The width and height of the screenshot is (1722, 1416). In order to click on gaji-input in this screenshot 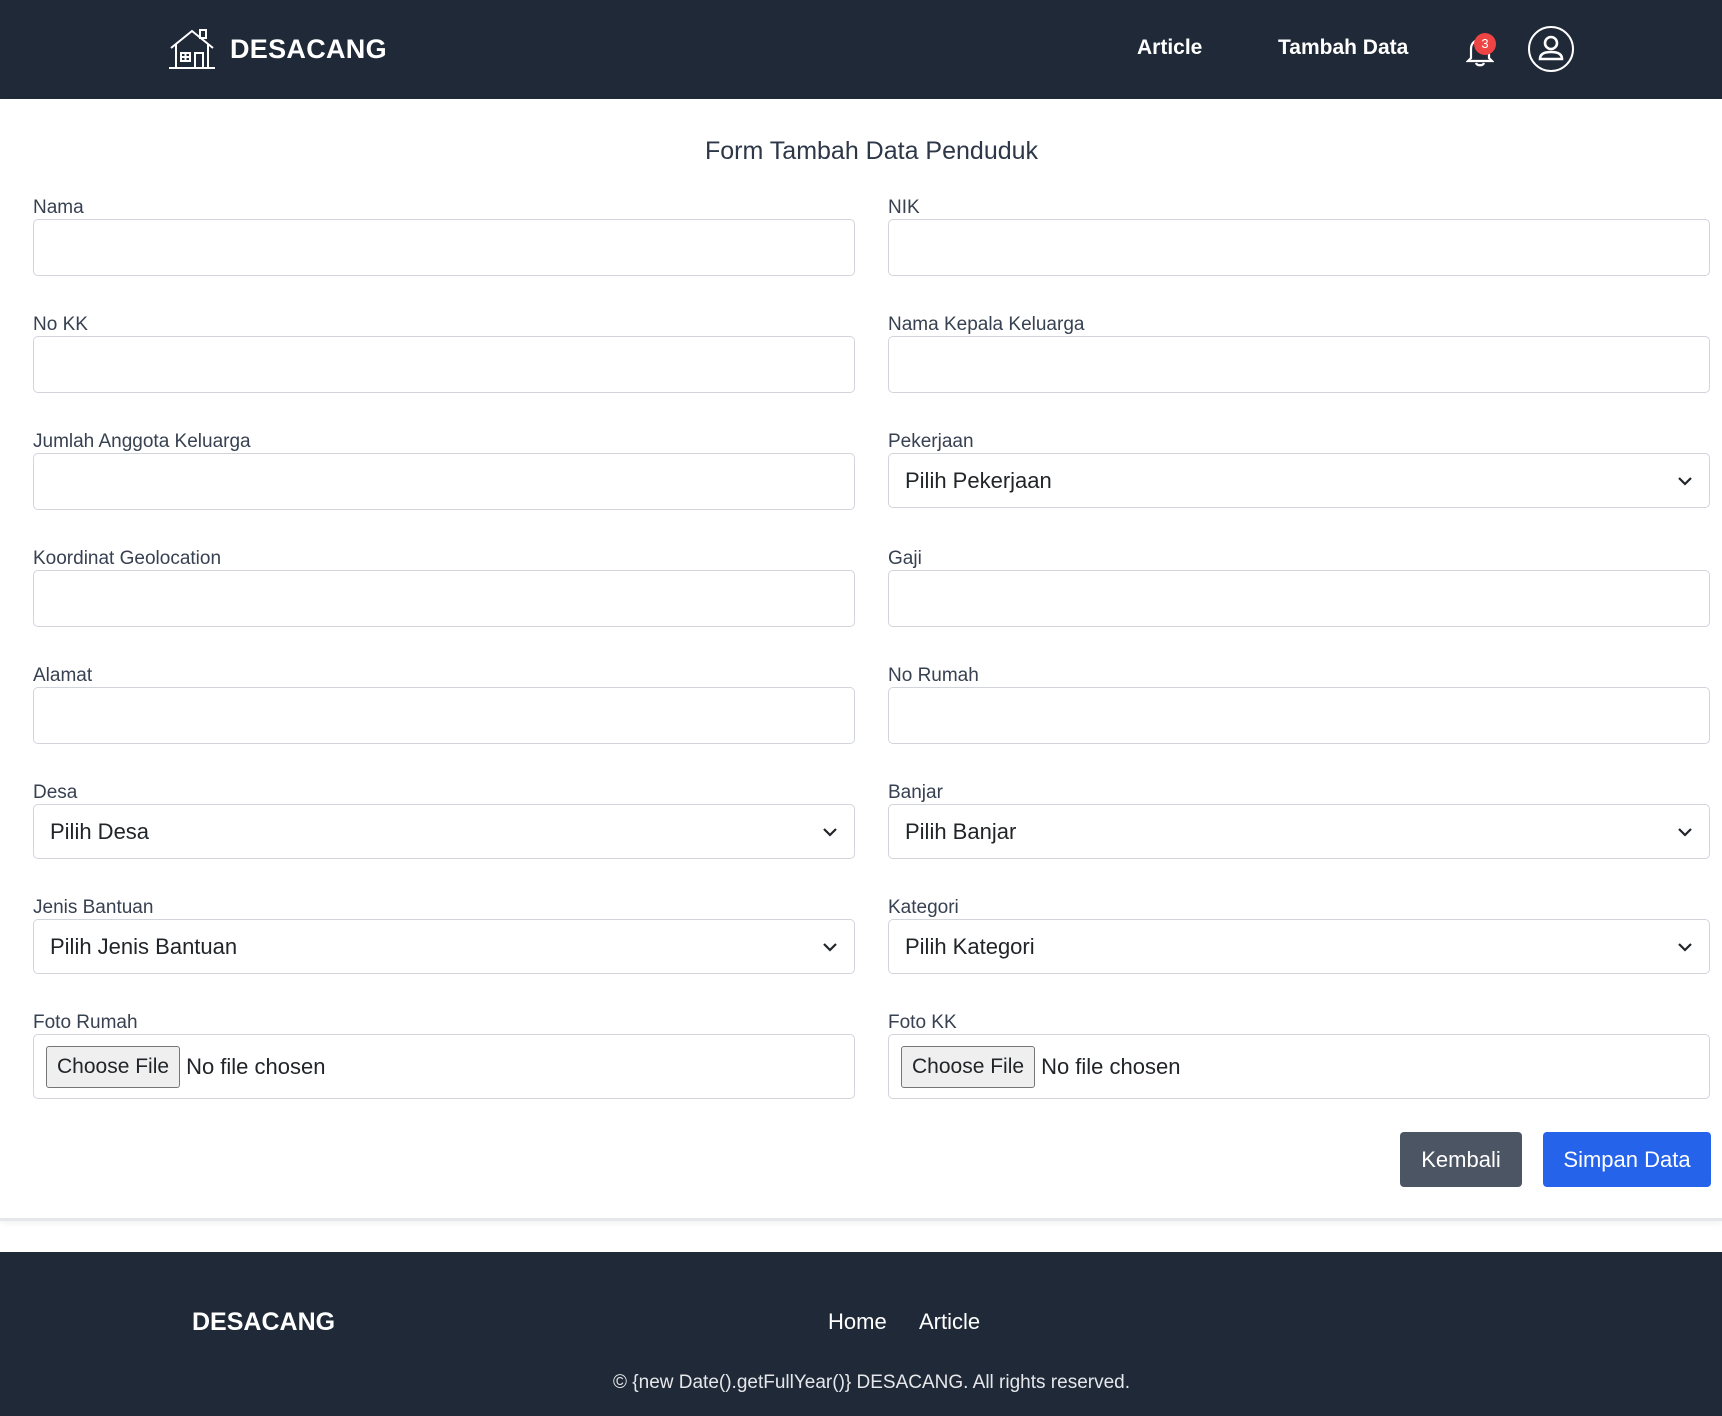, I will do `click(1299, 598)`.